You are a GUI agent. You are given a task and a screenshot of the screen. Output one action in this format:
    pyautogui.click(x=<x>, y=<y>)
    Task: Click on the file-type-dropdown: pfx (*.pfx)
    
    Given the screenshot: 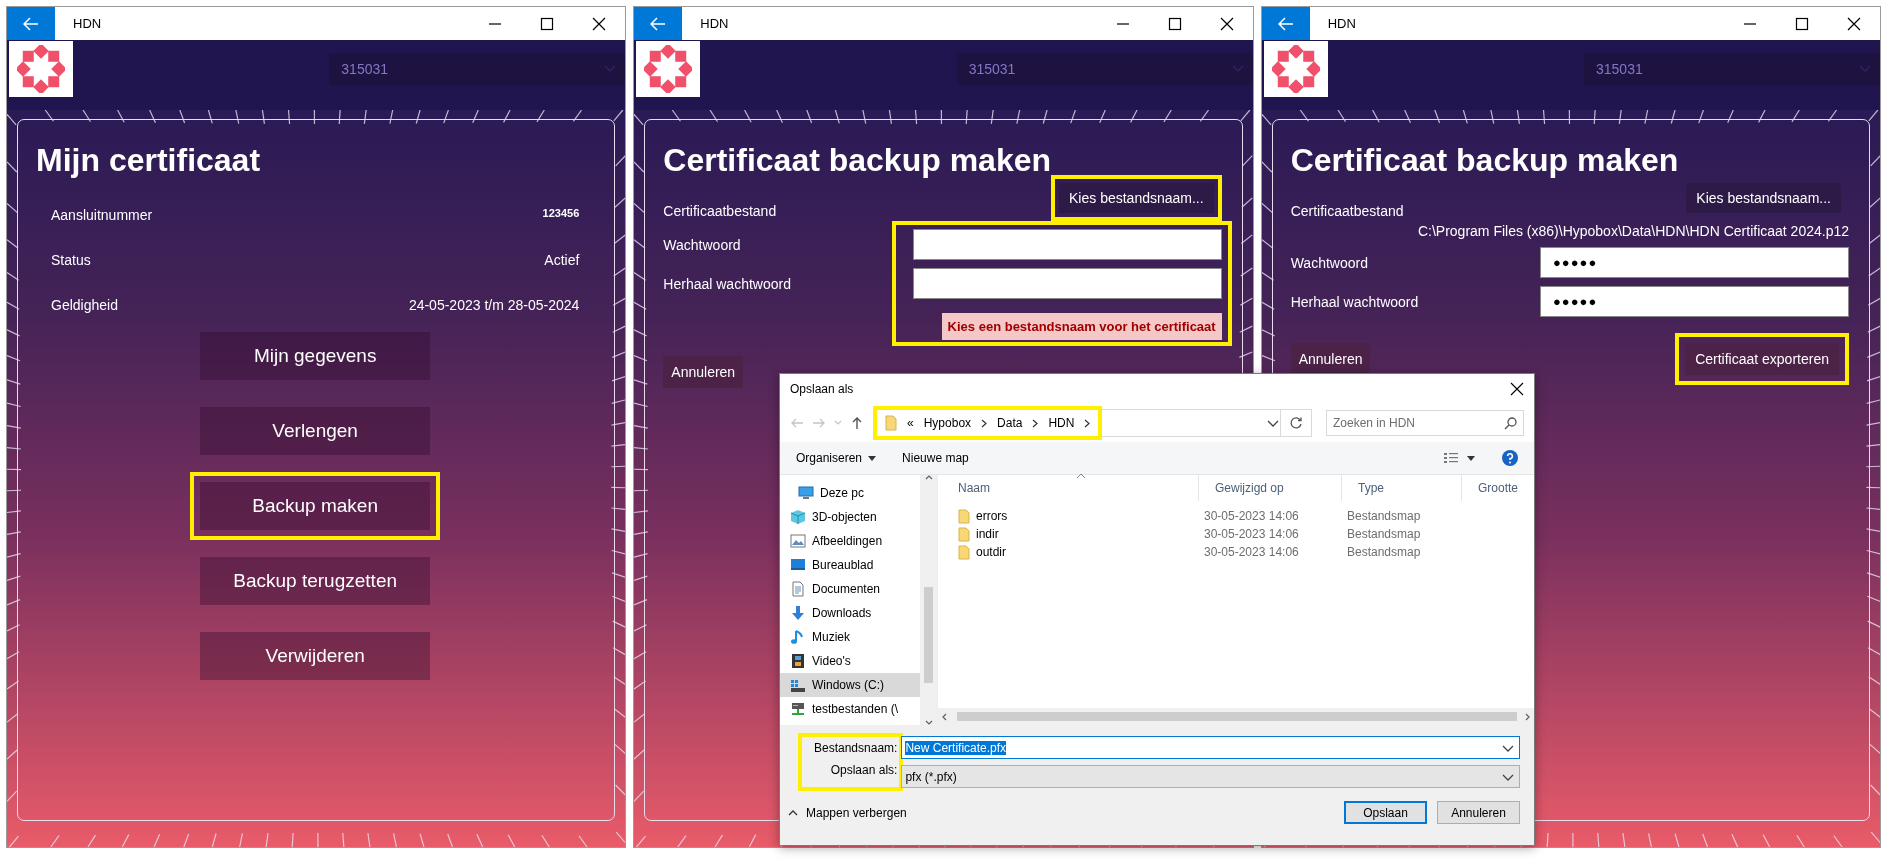 What is the action you would take?
    pyautogui.click(x=1210, y=776)
    